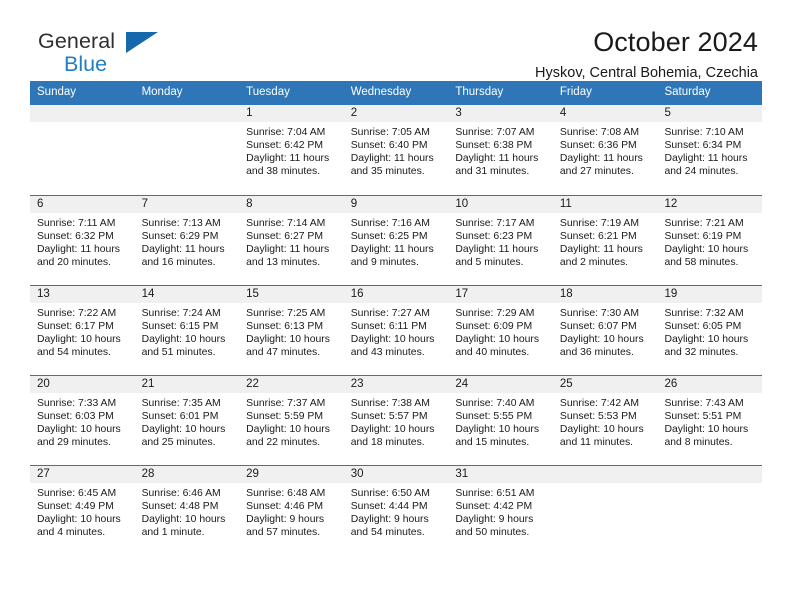  I want to click on day-number-band: 4, so click(605, 113).